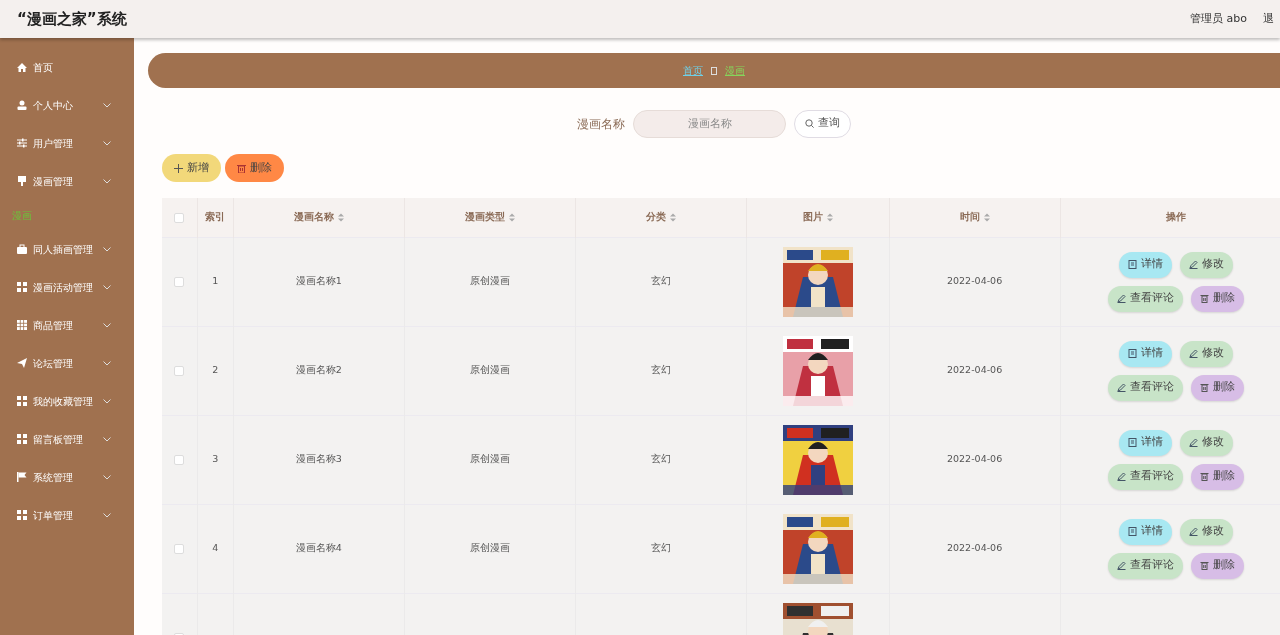 The width and height of the screenshot is (1280, 635). Describe the element at coordinates (67, 181) in the screenshot. I see `sidebar-item: 漫画管理` at that location.